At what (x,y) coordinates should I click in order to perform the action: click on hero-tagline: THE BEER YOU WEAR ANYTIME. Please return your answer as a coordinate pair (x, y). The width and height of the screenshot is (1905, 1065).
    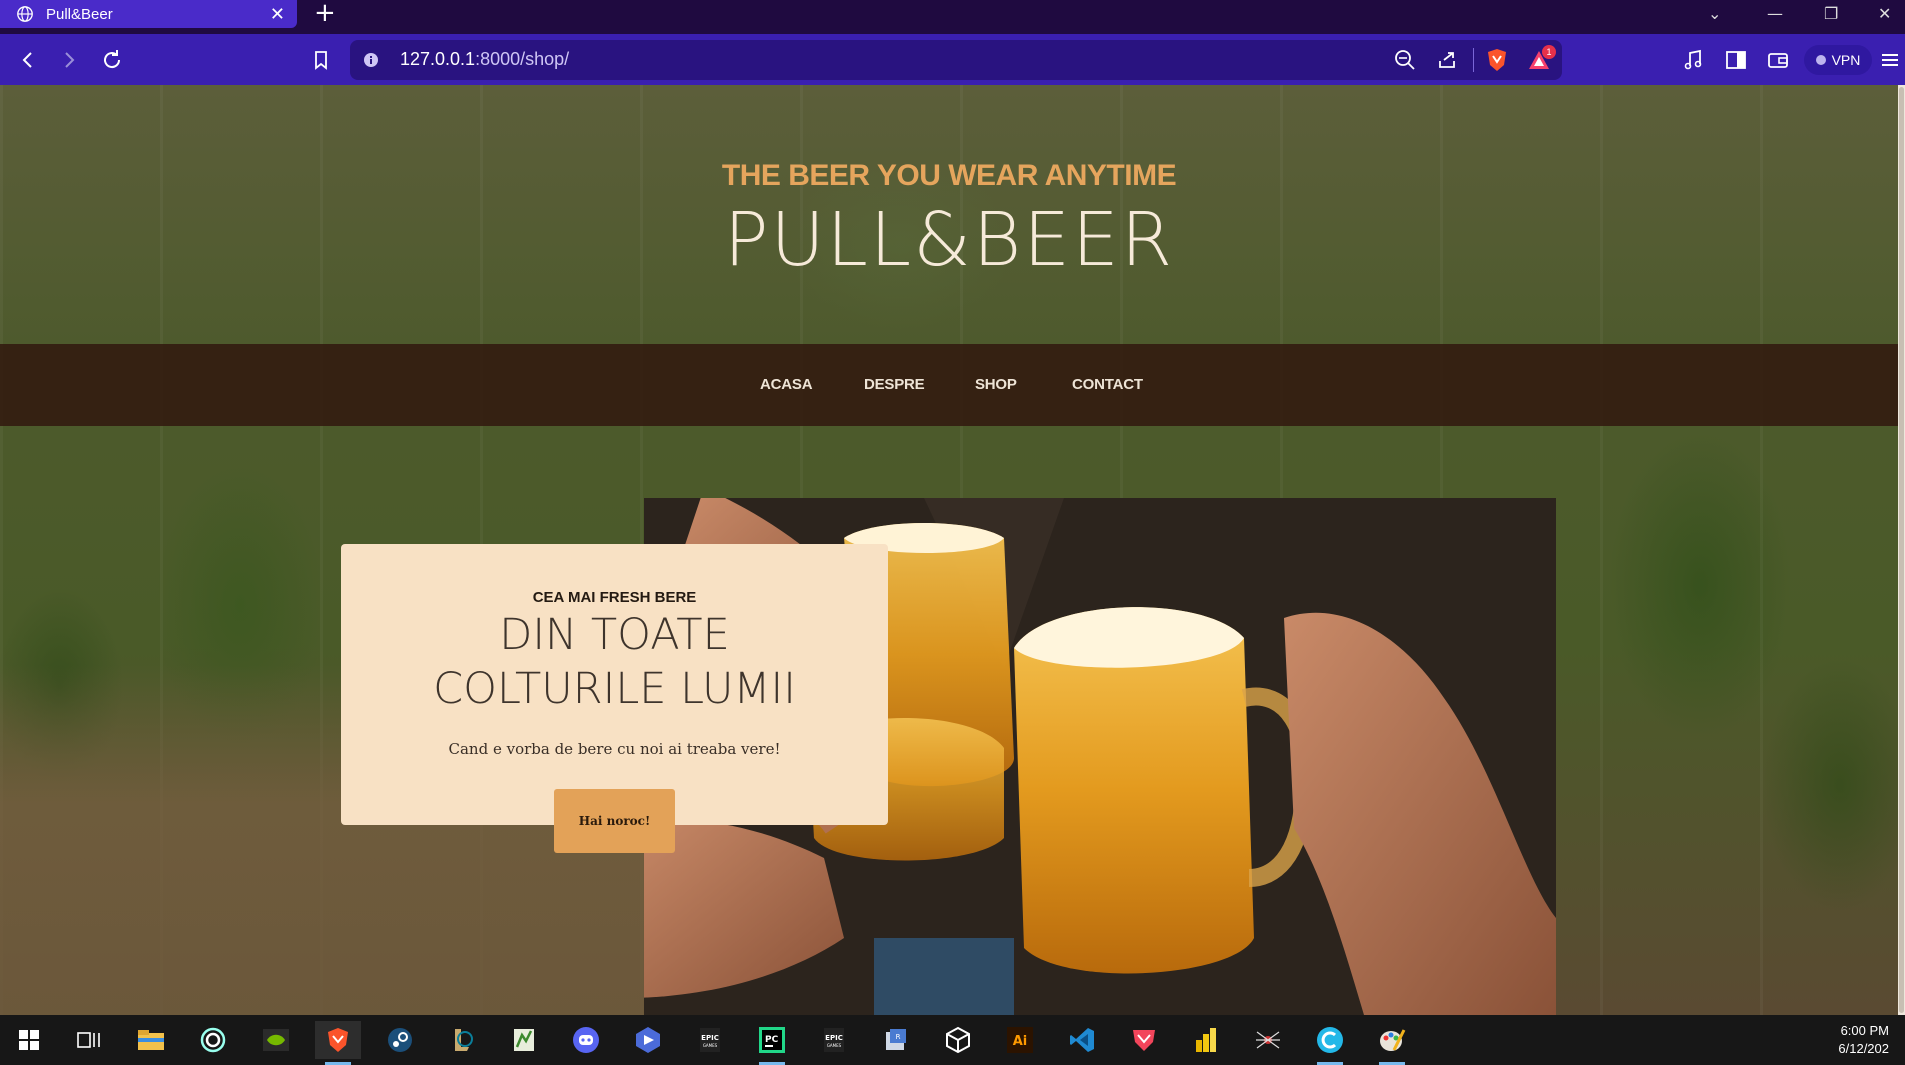
    Looking at the image, I should click on (949, 175).